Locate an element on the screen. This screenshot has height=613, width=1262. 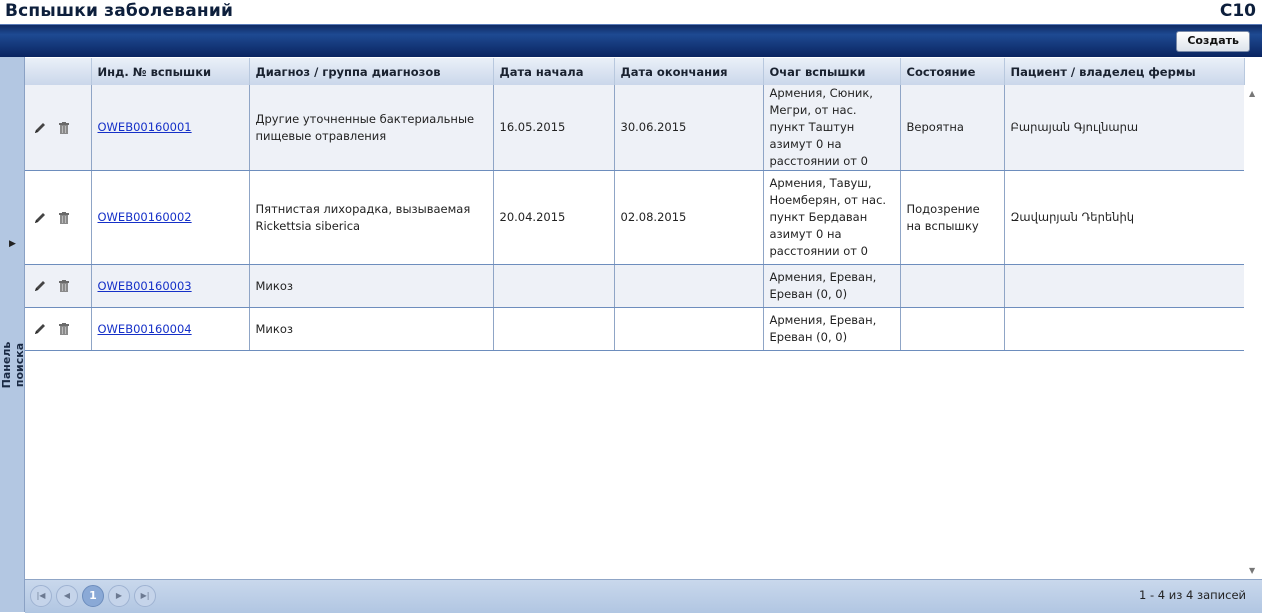
page-number-button: 1 is located at coordinates (93, 596).